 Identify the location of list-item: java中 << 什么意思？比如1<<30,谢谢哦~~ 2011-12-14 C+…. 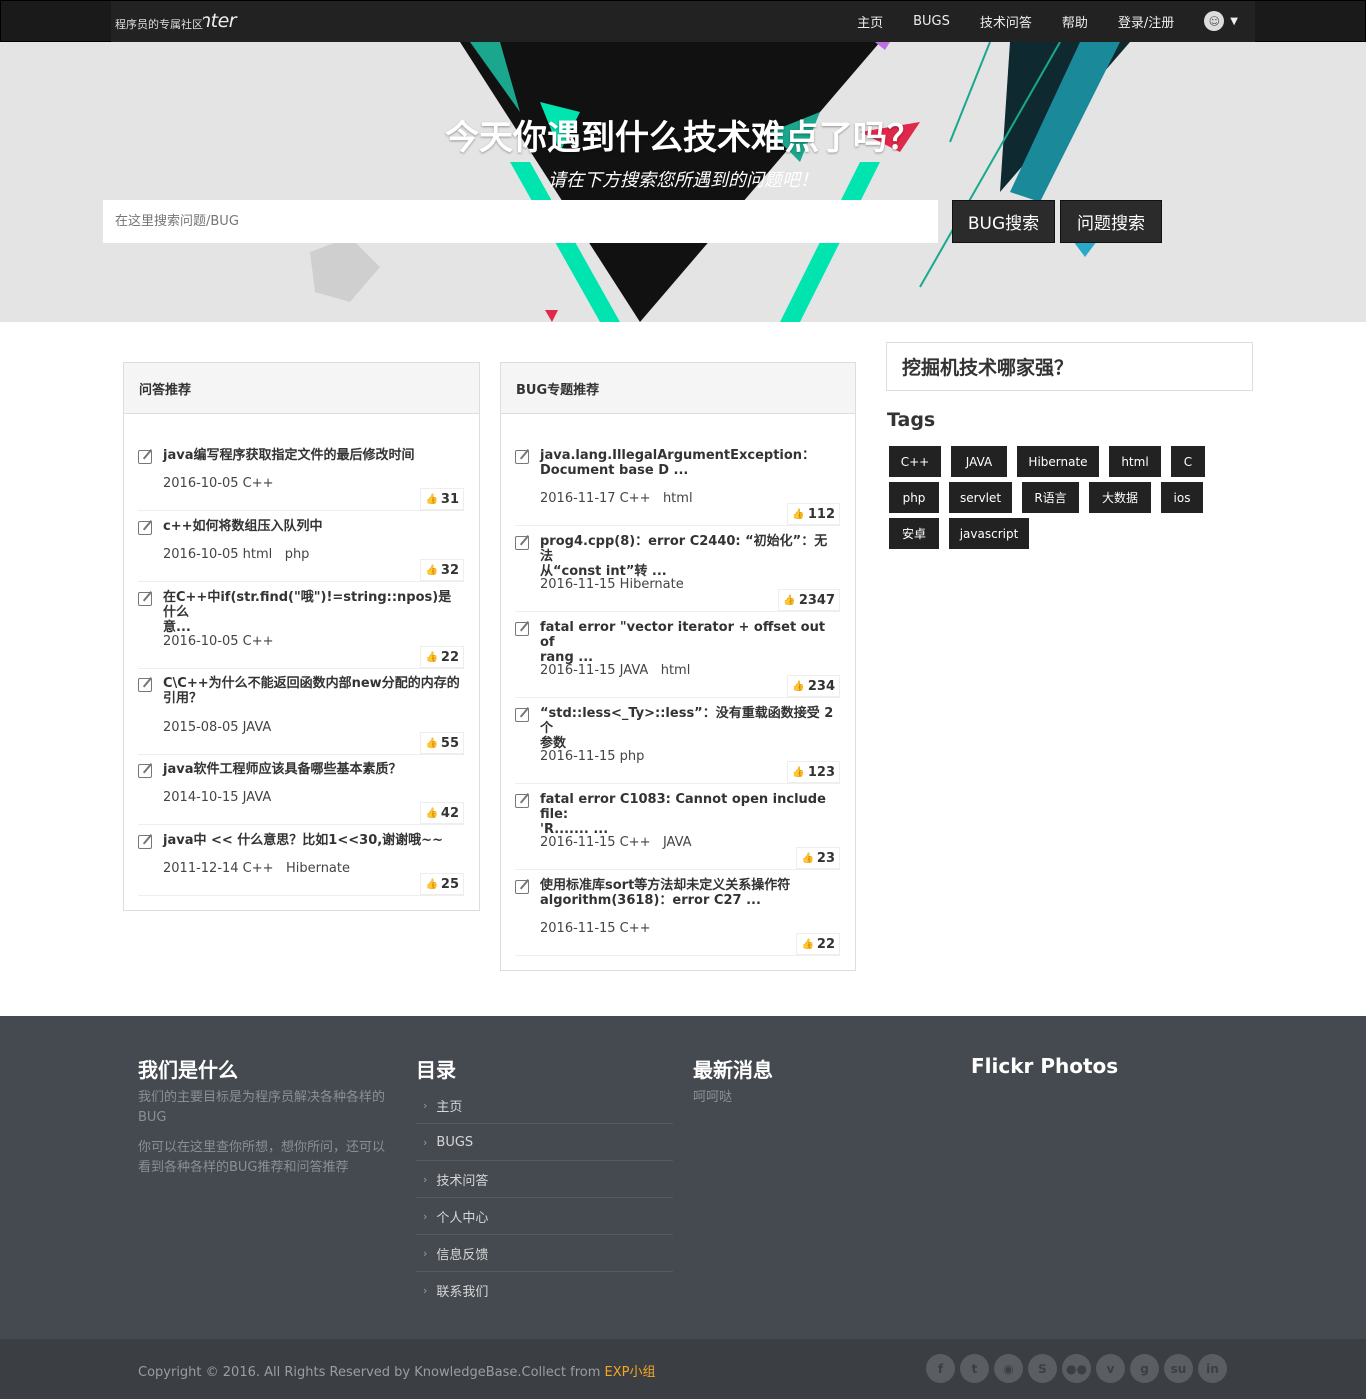
(301, 864).